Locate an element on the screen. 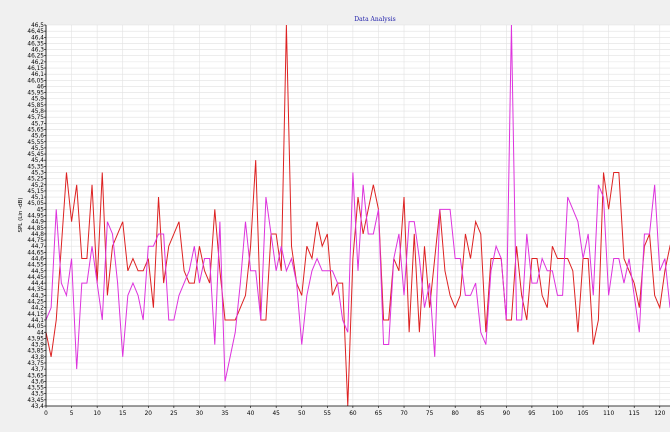  x-tick-label: 55 is located at coordinates (328, 414).